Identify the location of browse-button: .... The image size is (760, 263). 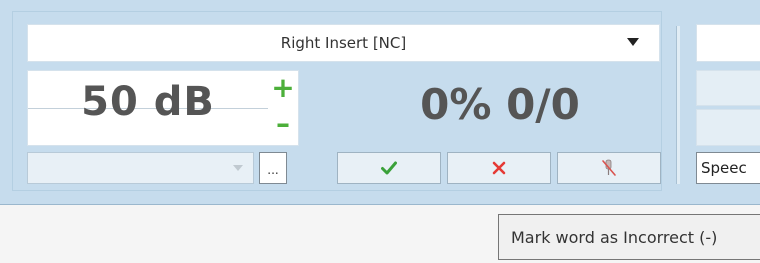
(273, 168).